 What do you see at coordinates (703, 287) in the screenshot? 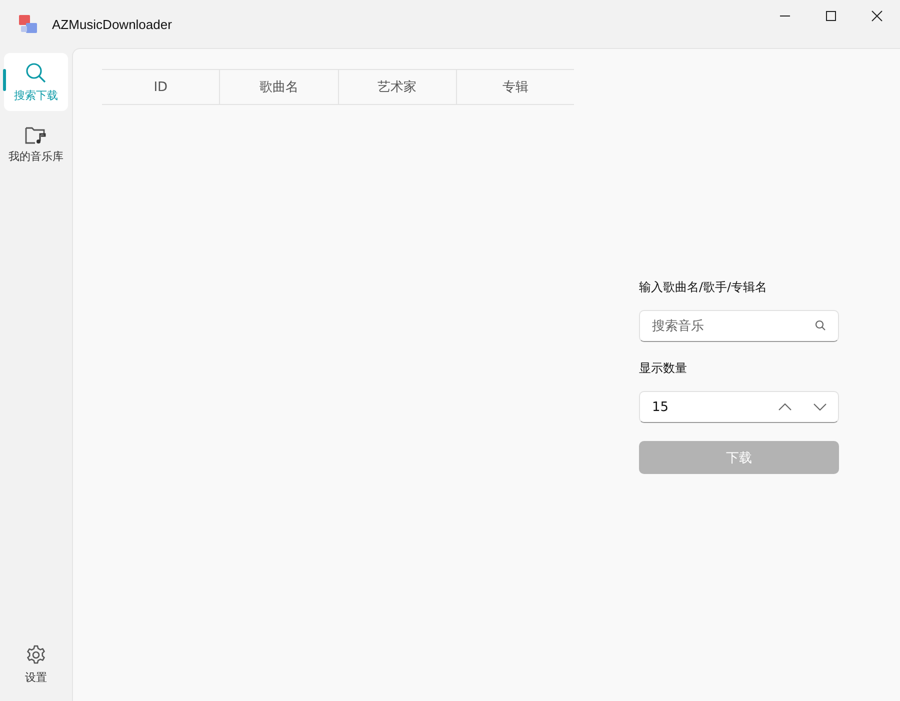
I see `query-label: 输入歌曲名/歌手/专辑名` at bounding box center [703, 287].